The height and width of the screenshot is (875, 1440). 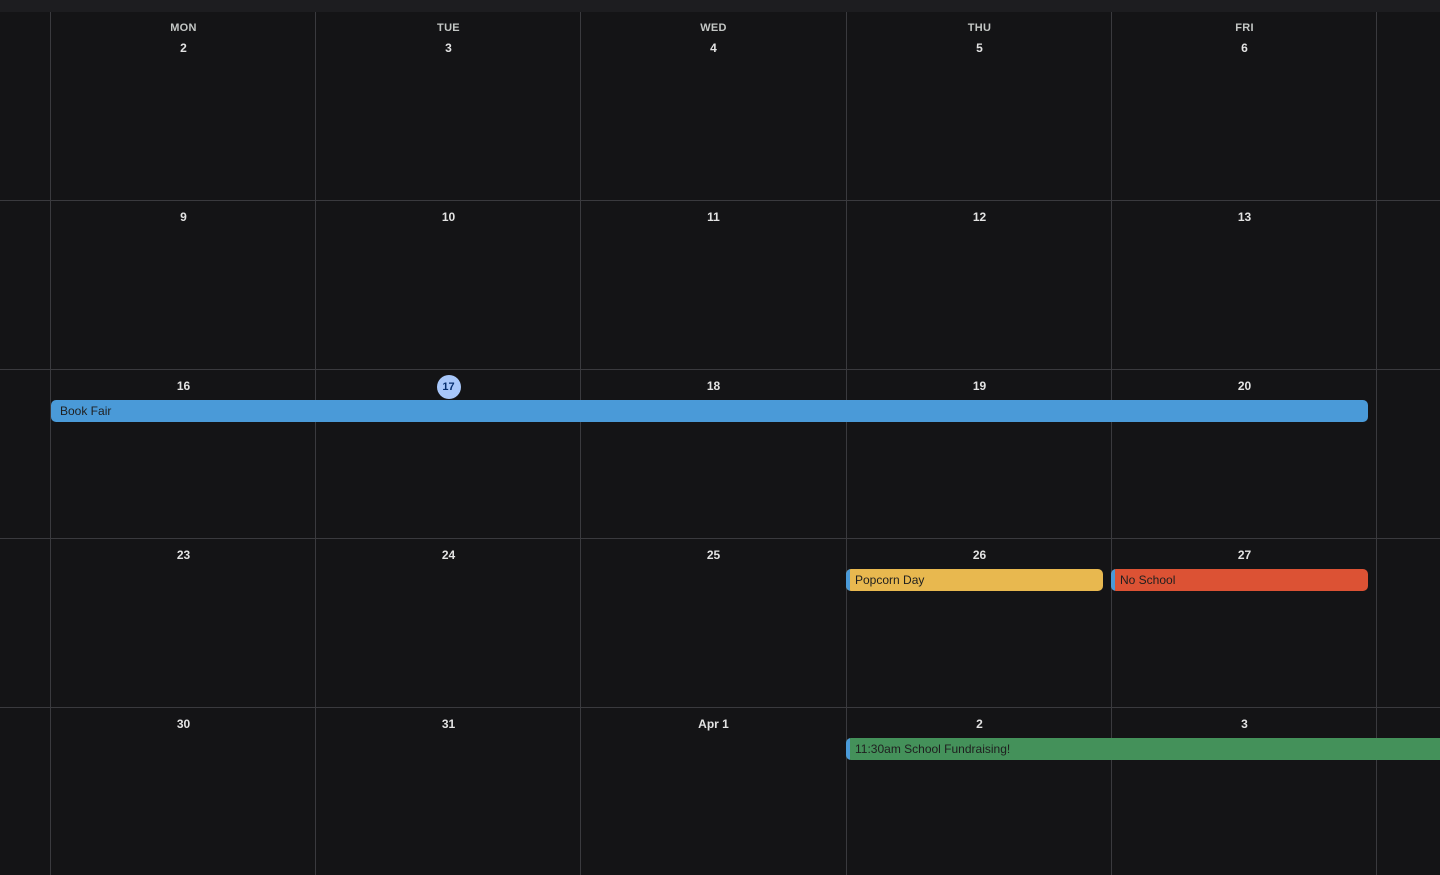 What do you see at coordinates (1244, 386) in the screenshot?
I see `day-number: 20` at bounding box center [1244, 386].